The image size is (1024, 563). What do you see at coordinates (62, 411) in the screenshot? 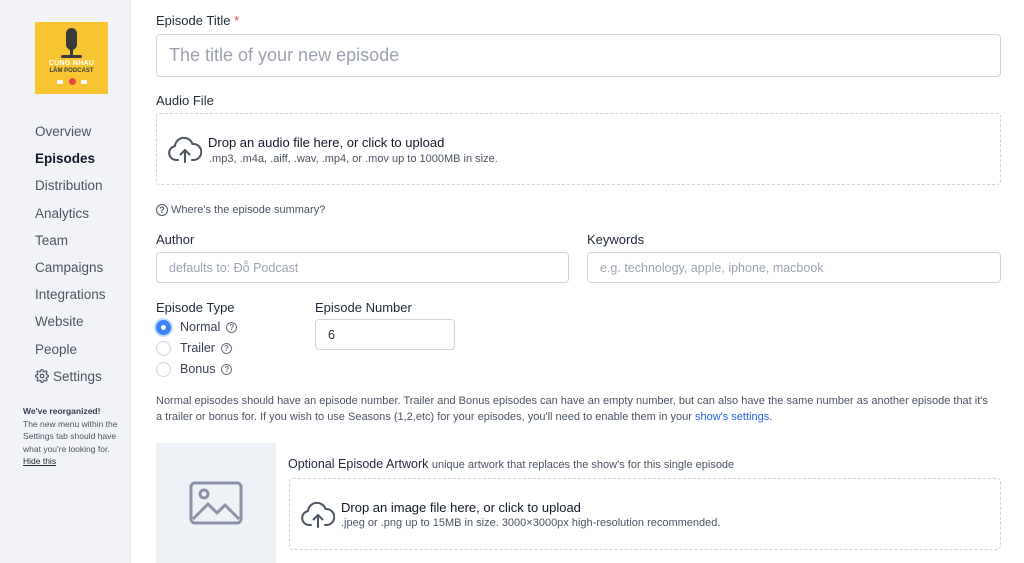
I see `notice-heading: We've reorganized!` at bounding box center [62, 411].